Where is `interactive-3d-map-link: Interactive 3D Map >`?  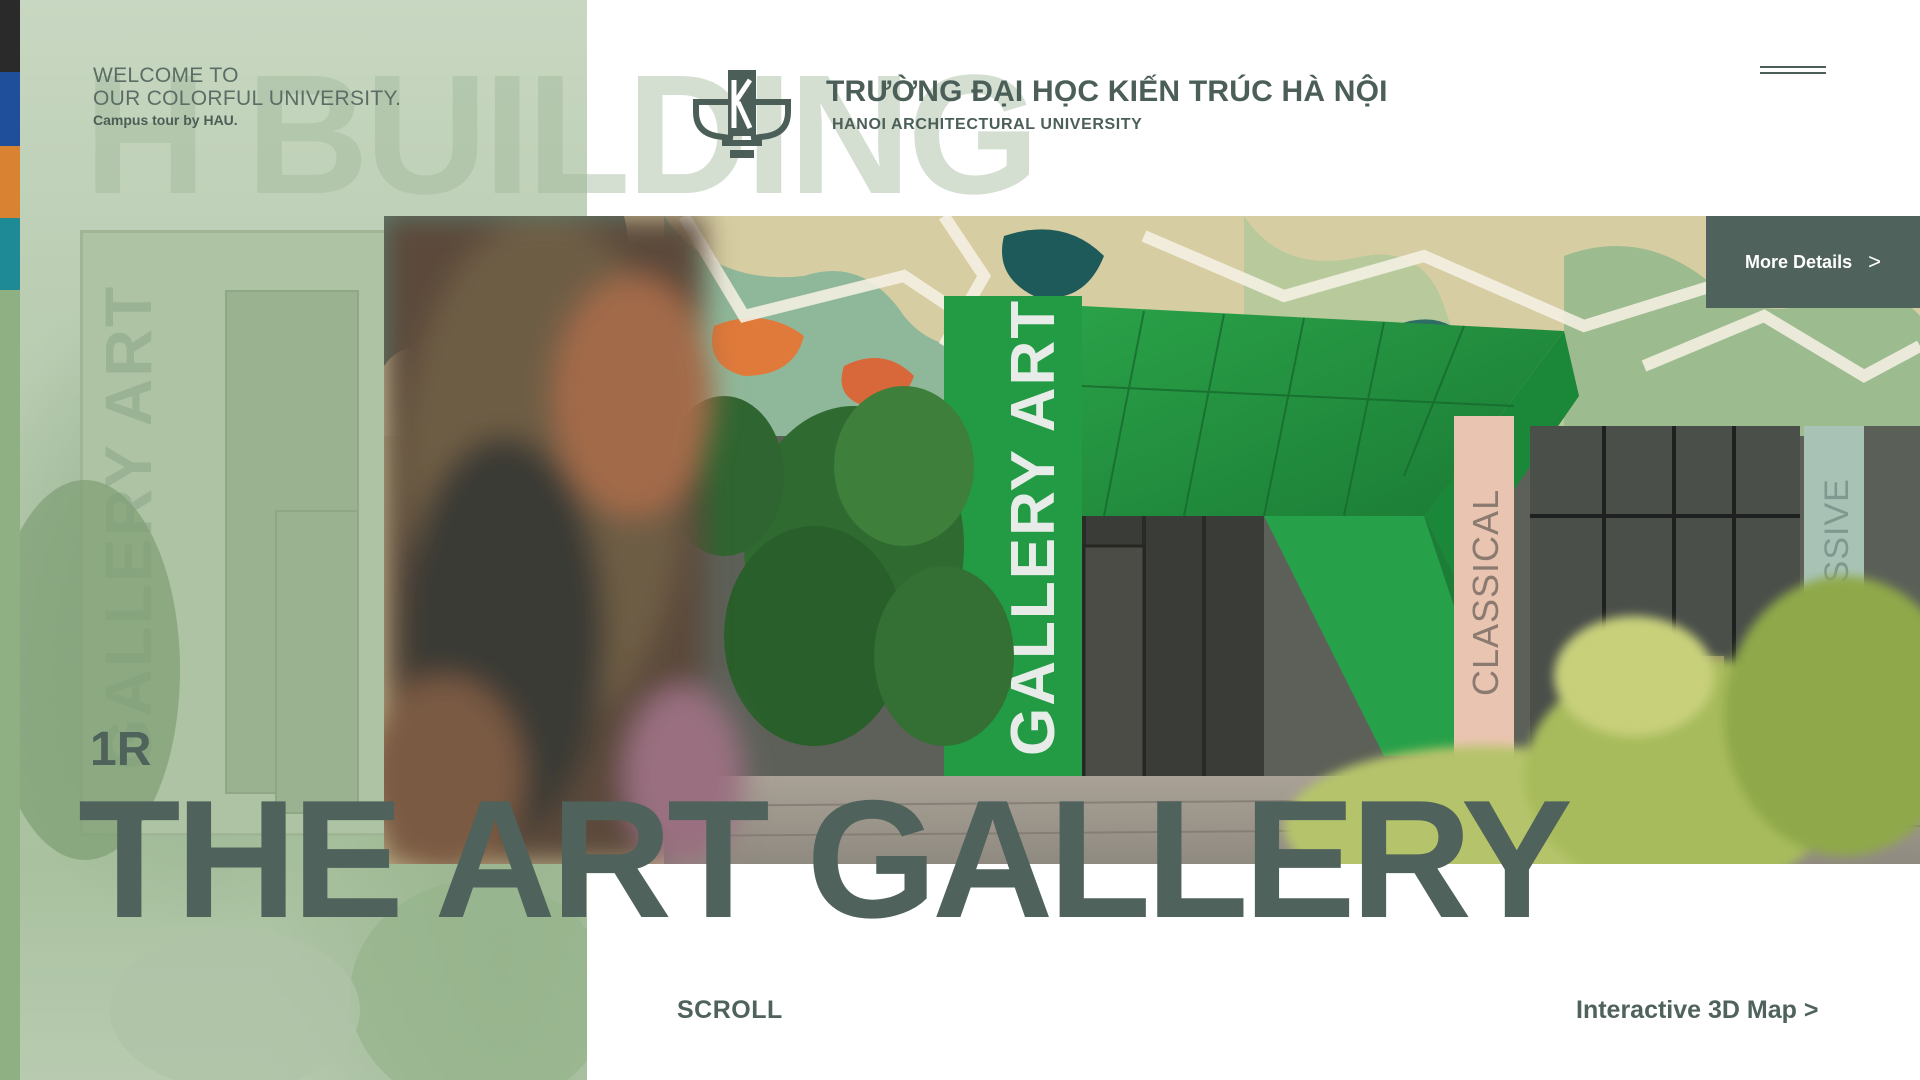
interactive-3d-map-link: Interactive 3D Map > is located at coordinates (1697, 1010).